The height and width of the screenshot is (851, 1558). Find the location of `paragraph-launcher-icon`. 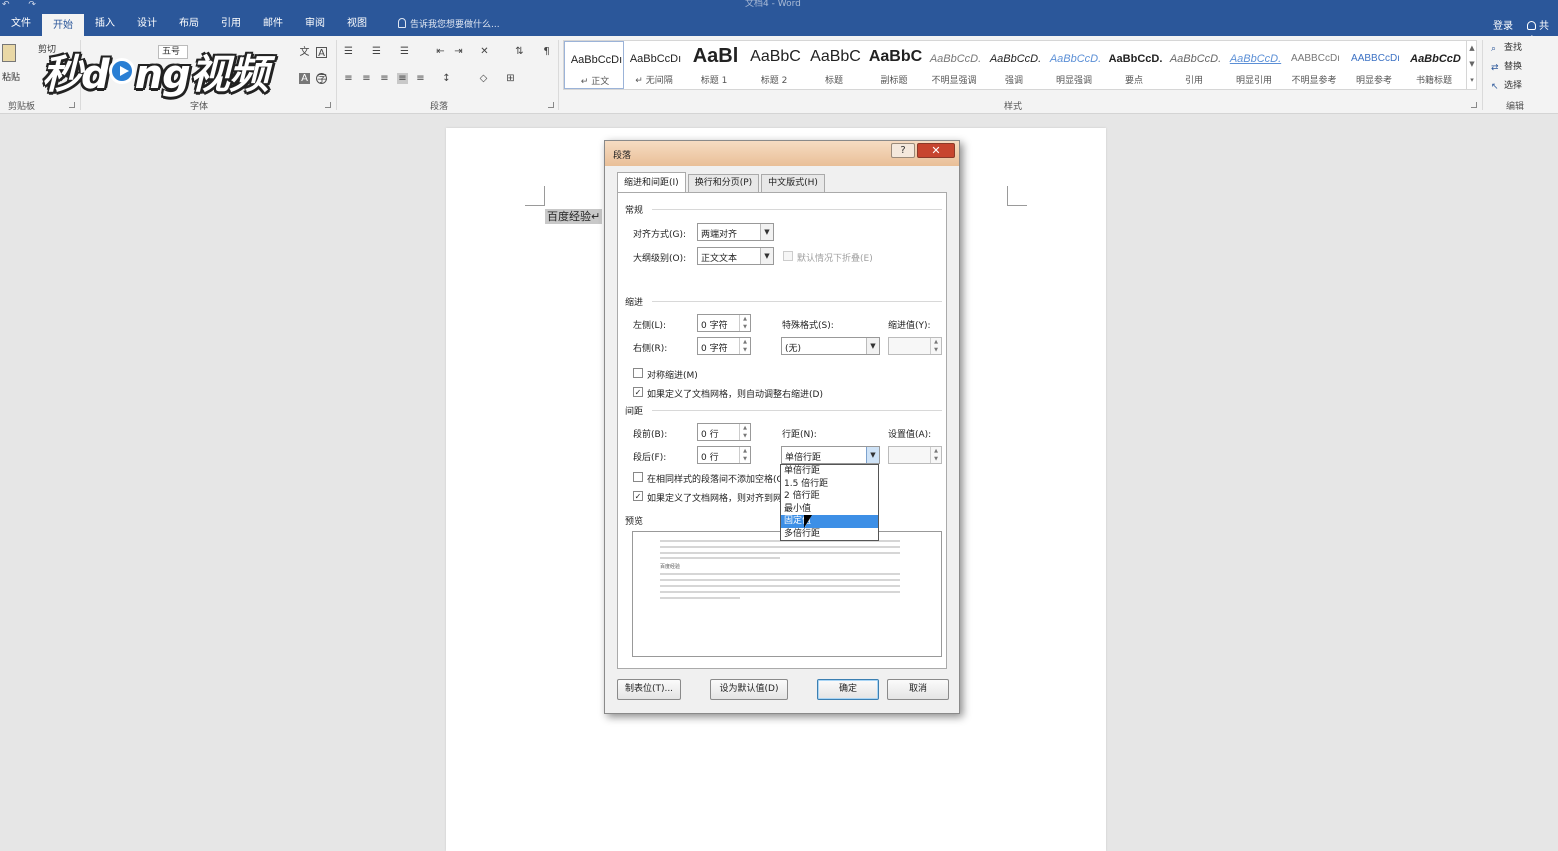

paragraph-launcher-icon is located at coordinates (551, 105).